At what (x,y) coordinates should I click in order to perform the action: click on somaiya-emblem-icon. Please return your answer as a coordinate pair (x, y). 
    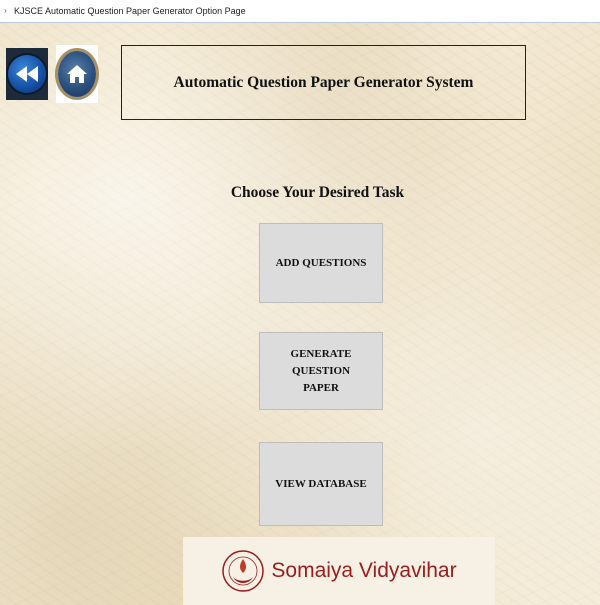
    Looking at the image, I should click on (243, 571).